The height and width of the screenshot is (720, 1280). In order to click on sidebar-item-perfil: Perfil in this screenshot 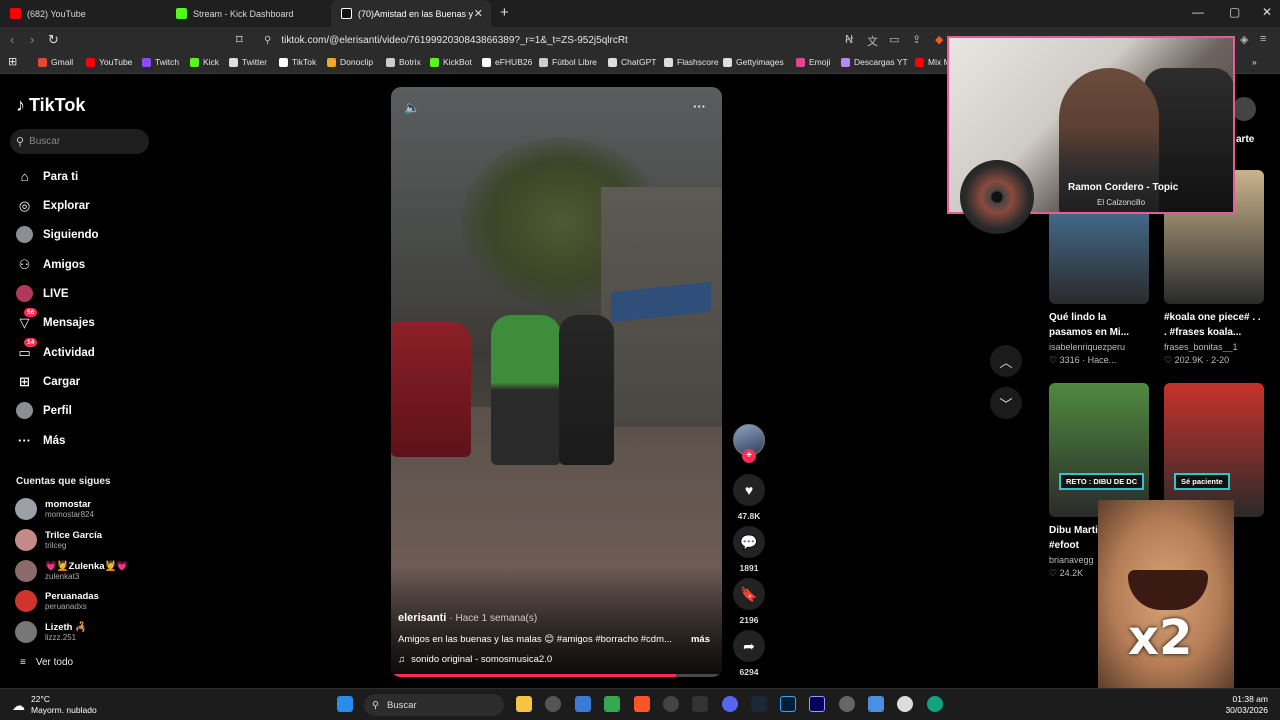, I will do `click(44, 410)`.